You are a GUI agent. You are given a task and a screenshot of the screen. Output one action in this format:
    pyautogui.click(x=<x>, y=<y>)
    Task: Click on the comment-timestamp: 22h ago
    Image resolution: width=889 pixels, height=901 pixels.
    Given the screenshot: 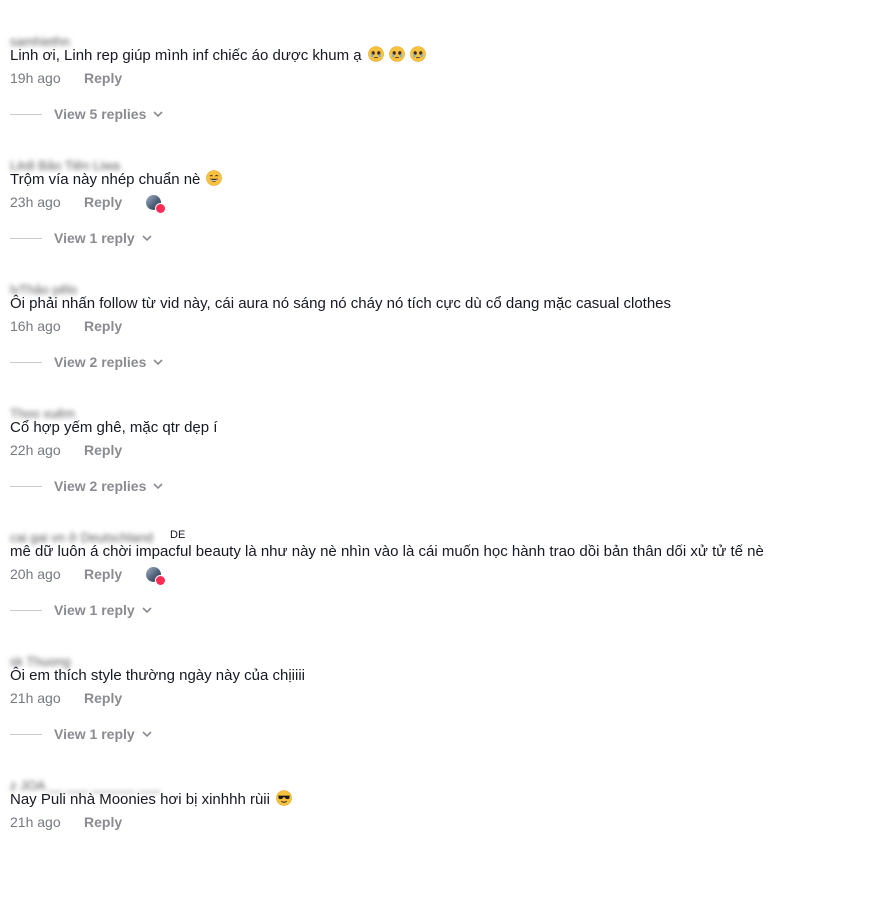 What is the action you would take?
    pyautogui.click(x=35, y=450)
    